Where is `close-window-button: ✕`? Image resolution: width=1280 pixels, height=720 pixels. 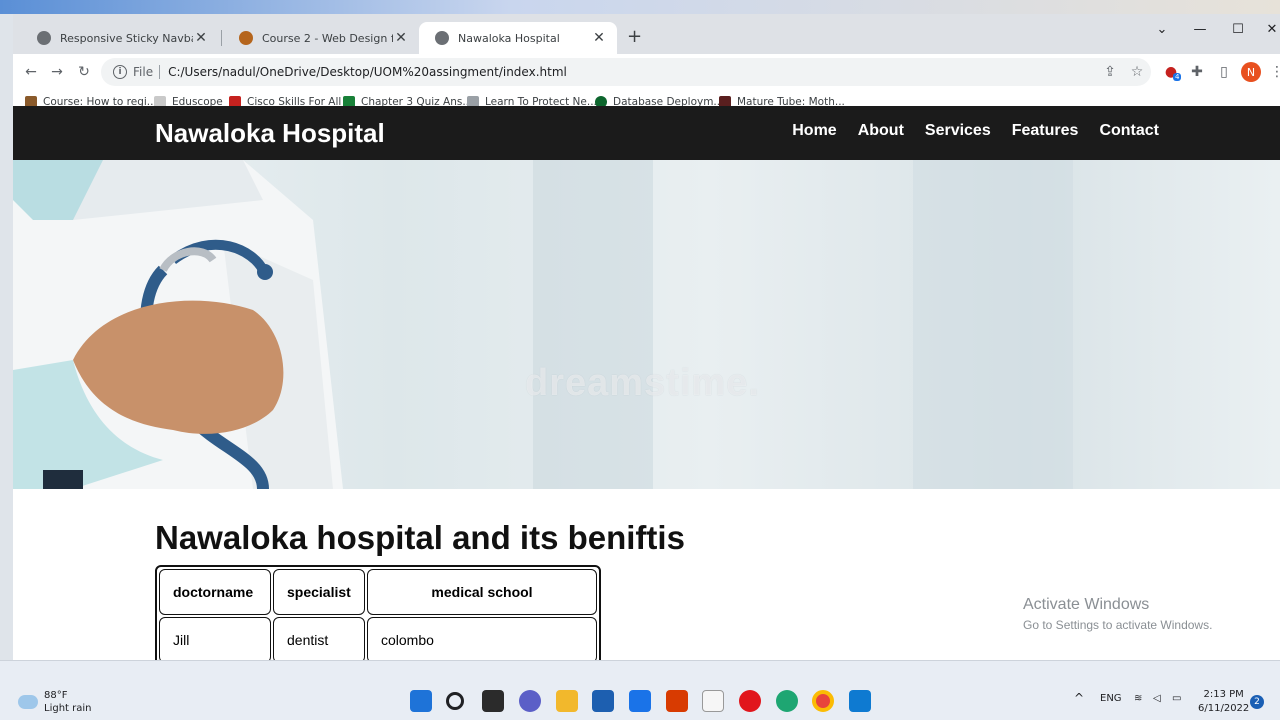 close-window-button: ✕ is located at coordinates (1266, 29).